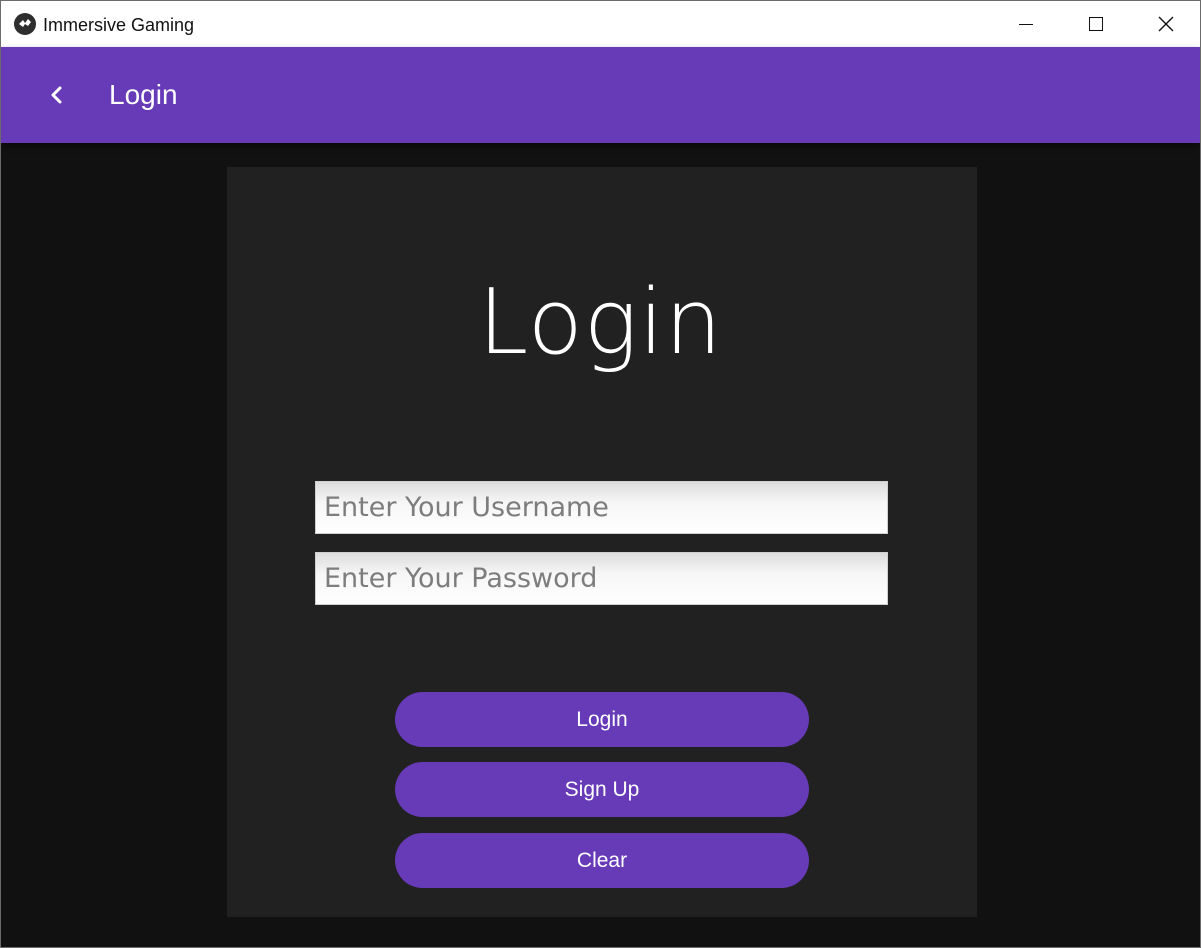 The width and height of the screenshot is (1201, 948). What do you see at coordinates (600, 95) in the screenshot?
I see `top-app-bar: Login` at bounding box center [600, 95].